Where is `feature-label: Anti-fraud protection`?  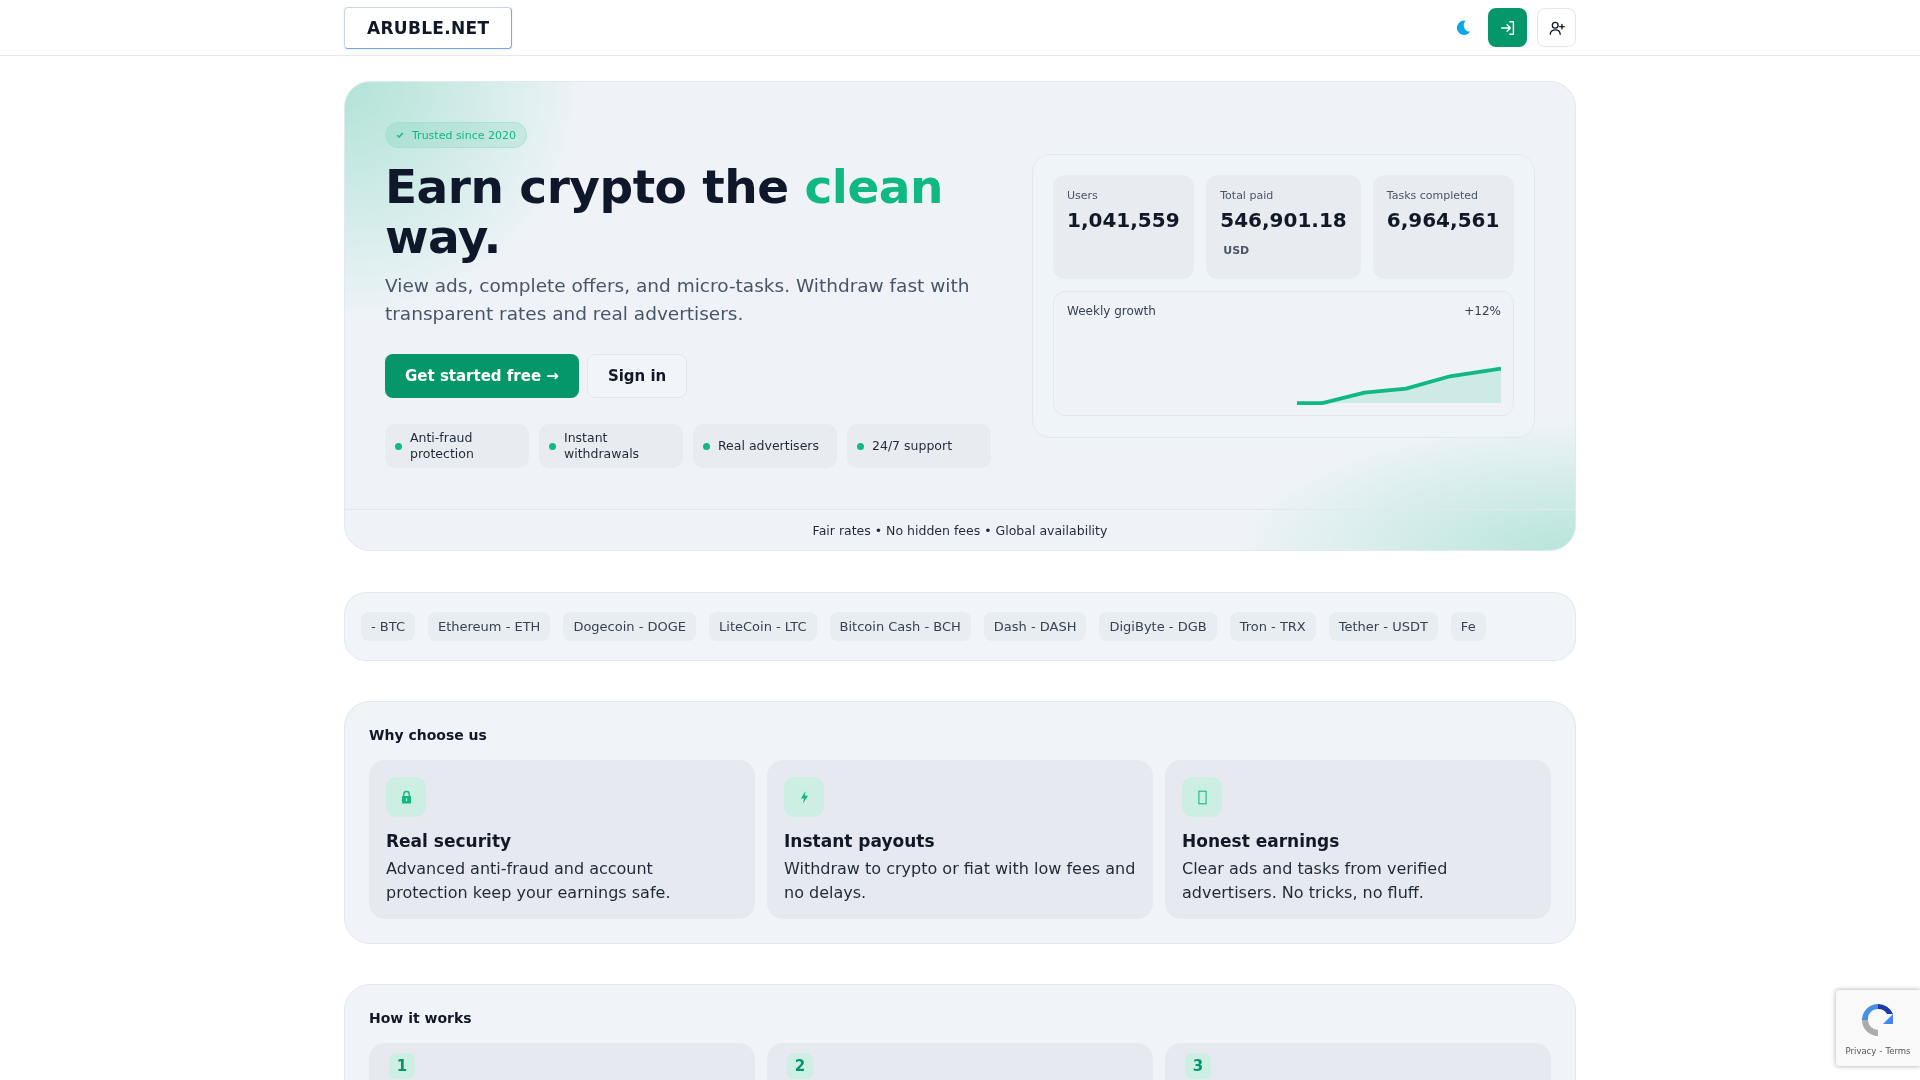 feature-label: Anti-fraud protection is located at coordinates (442, 446).